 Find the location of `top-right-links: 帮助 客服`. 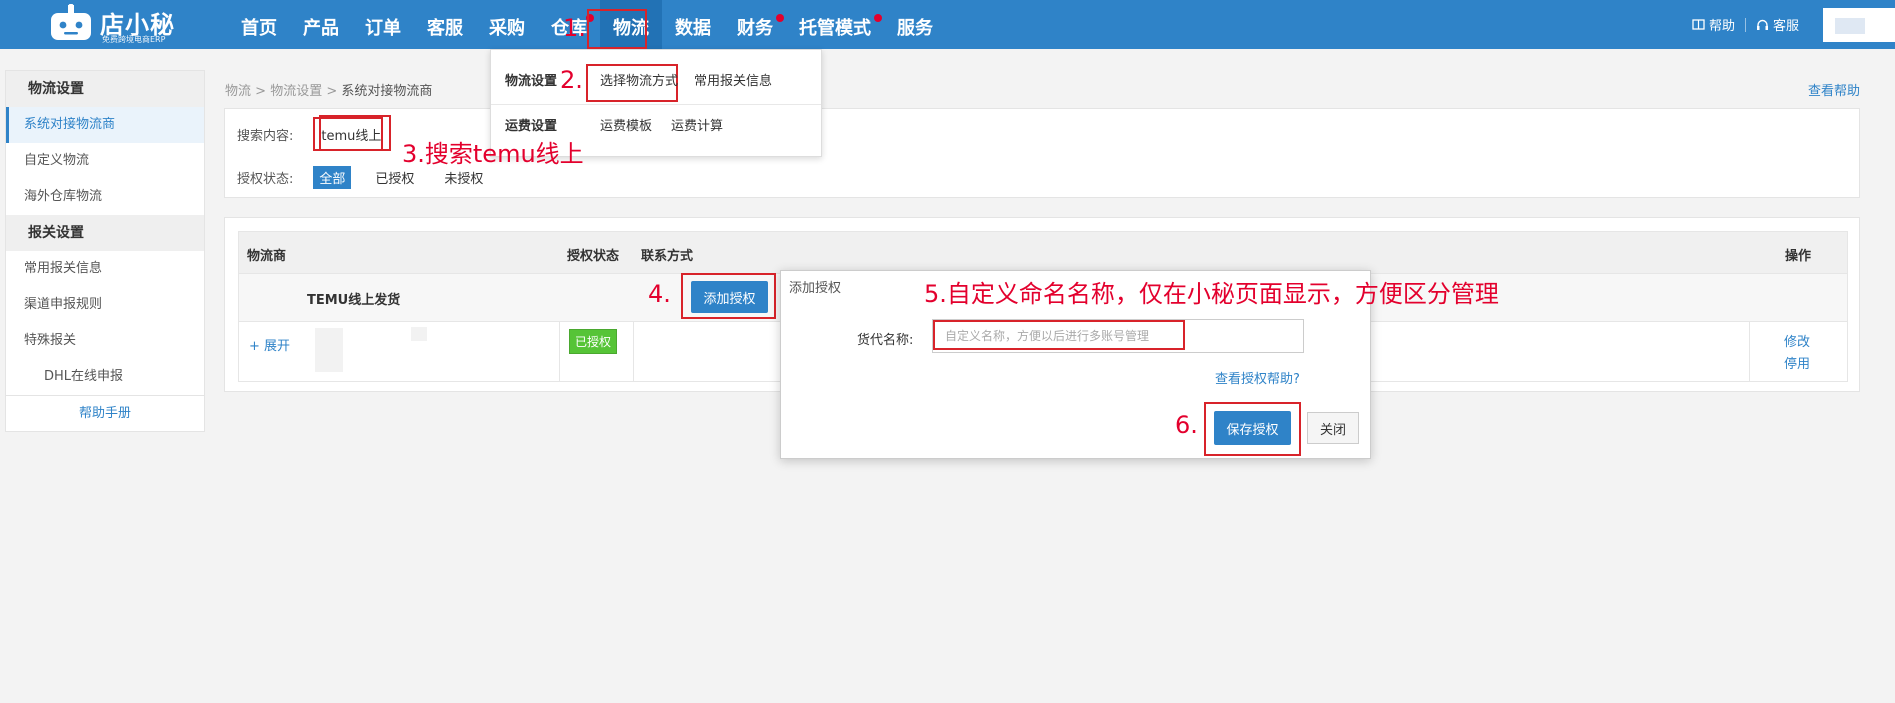

top-right-links: 帮助 客服 is located at coordinates (1788, 24).